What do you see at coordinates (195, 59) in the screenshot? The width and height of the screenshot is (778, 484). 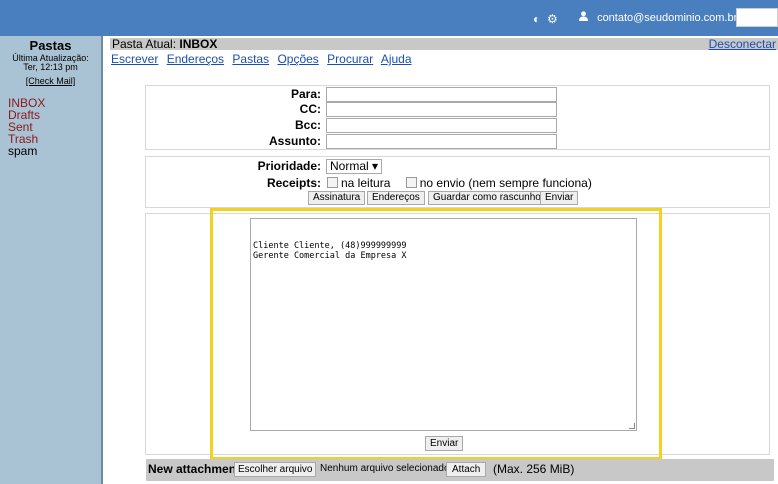 I see `nav-addresses: Endereços` at bounding box center [195, 59].